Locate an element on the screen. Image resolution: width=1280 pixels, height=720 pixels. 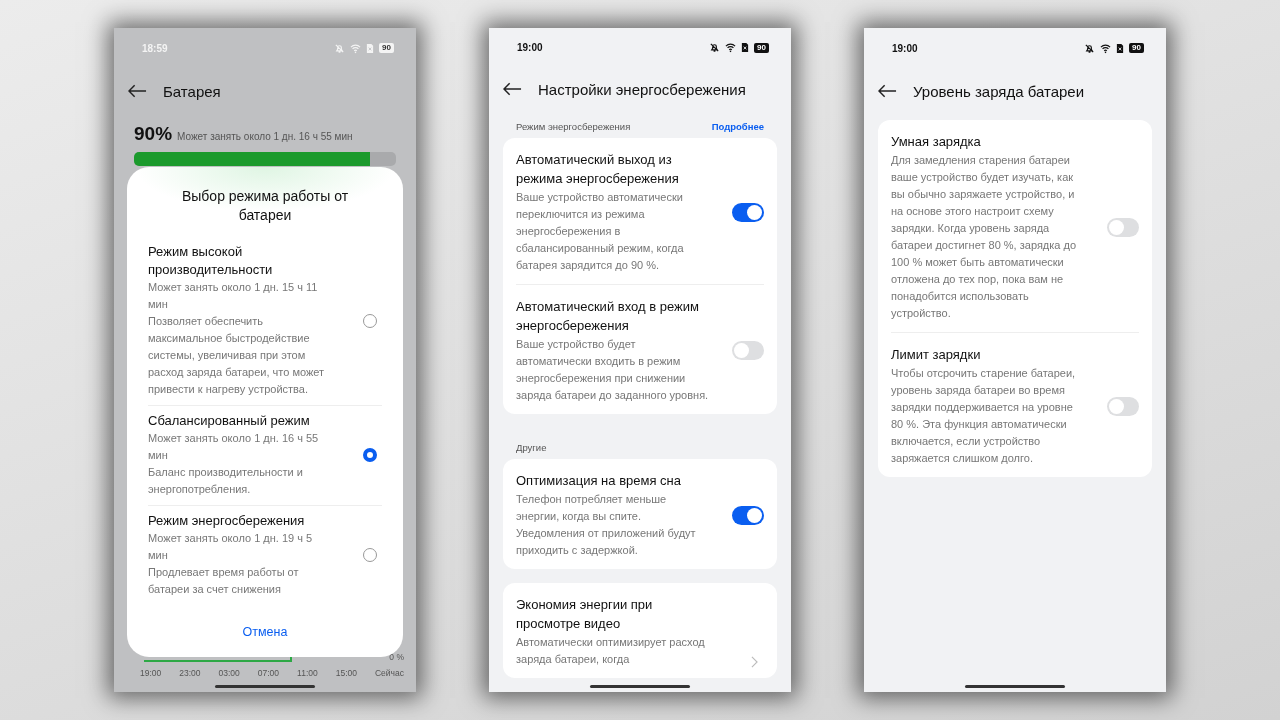
setting-title: Лимит зарядки is located at coordinates (936, 355).